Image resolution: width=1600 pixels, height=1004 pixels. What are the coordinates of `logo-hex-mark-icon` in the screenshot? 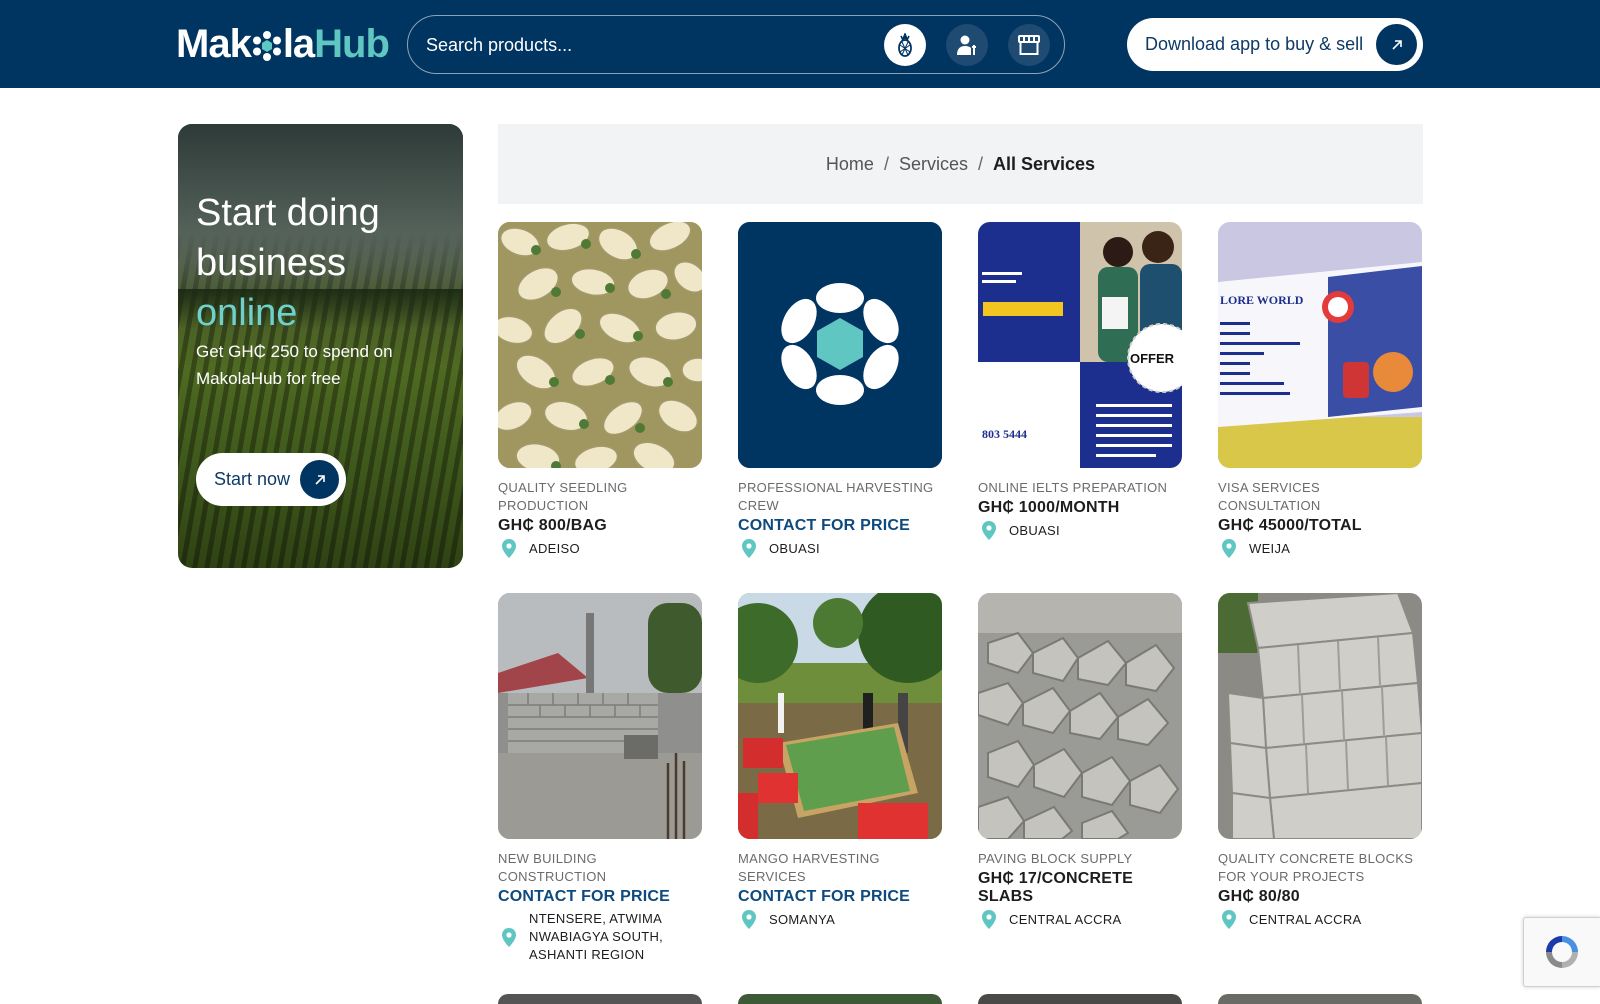 It's located at (266, 46).